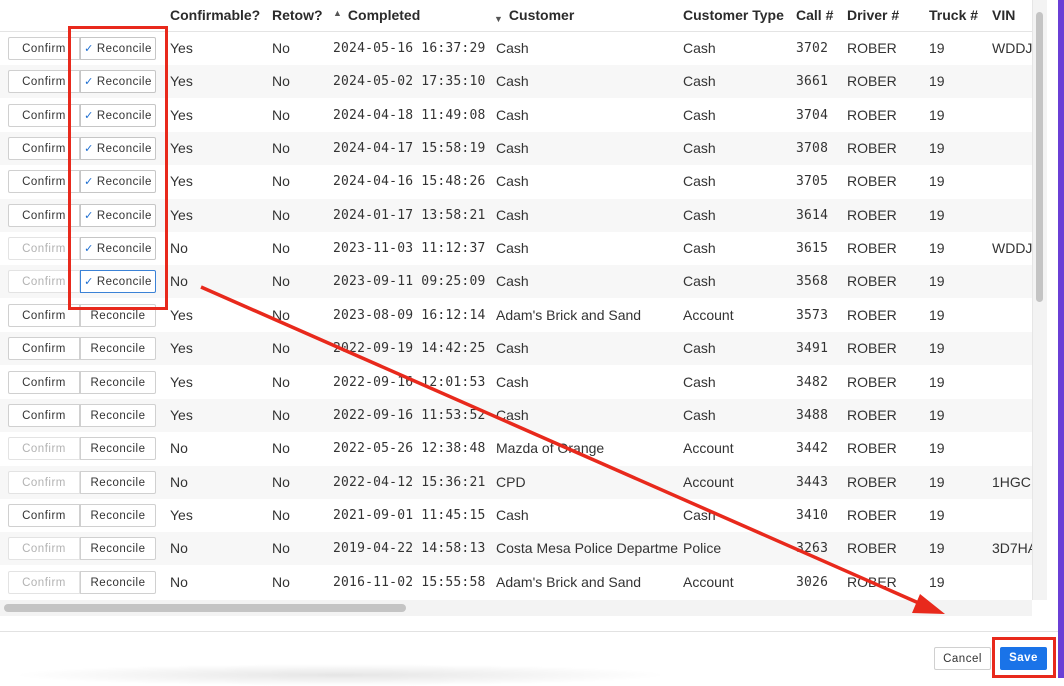 The height and width of the screenshot is (686, 1064). What do you see at coordinates (812, 349) in the screenshot?
I see `cell-call: 3491` at bounding box center [812, 349].